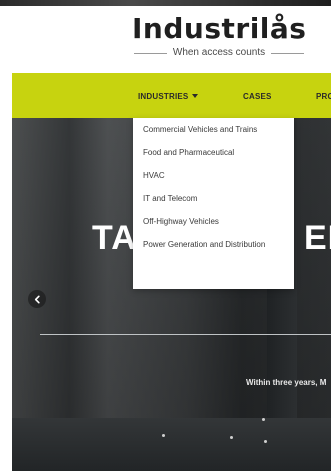  I want to click on menu-item-food-pharmaceutical: Food and Pharmaceutical, so click(213, 153).